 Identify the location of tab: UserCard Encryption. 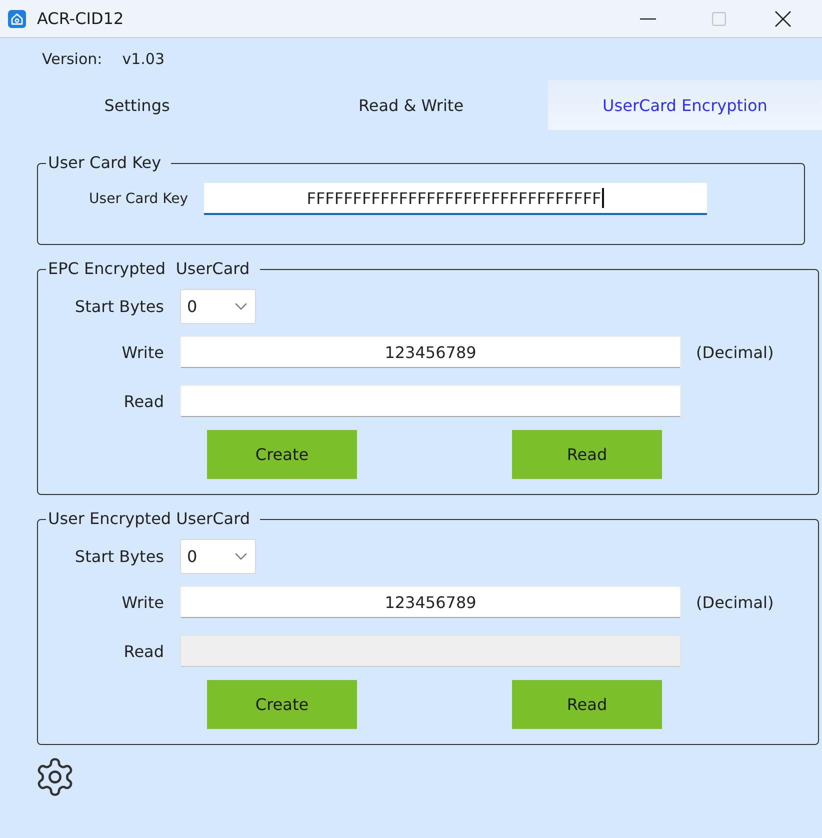
(685, 105).